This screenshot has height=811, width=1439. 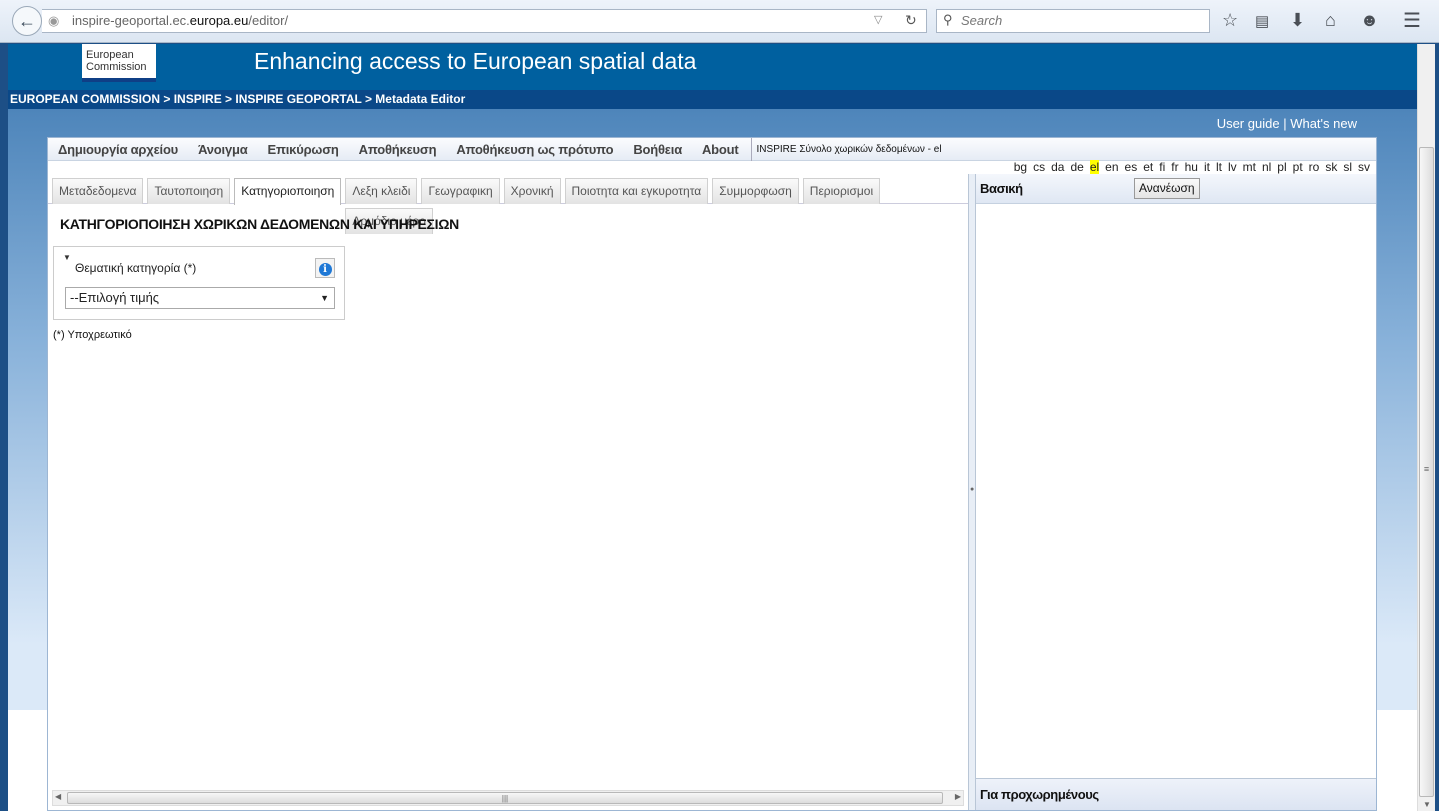 What do you see at coordinates (1232, 167) in the screenshot?
I see `language-lv: lv` at bounding box center [1232, 167].